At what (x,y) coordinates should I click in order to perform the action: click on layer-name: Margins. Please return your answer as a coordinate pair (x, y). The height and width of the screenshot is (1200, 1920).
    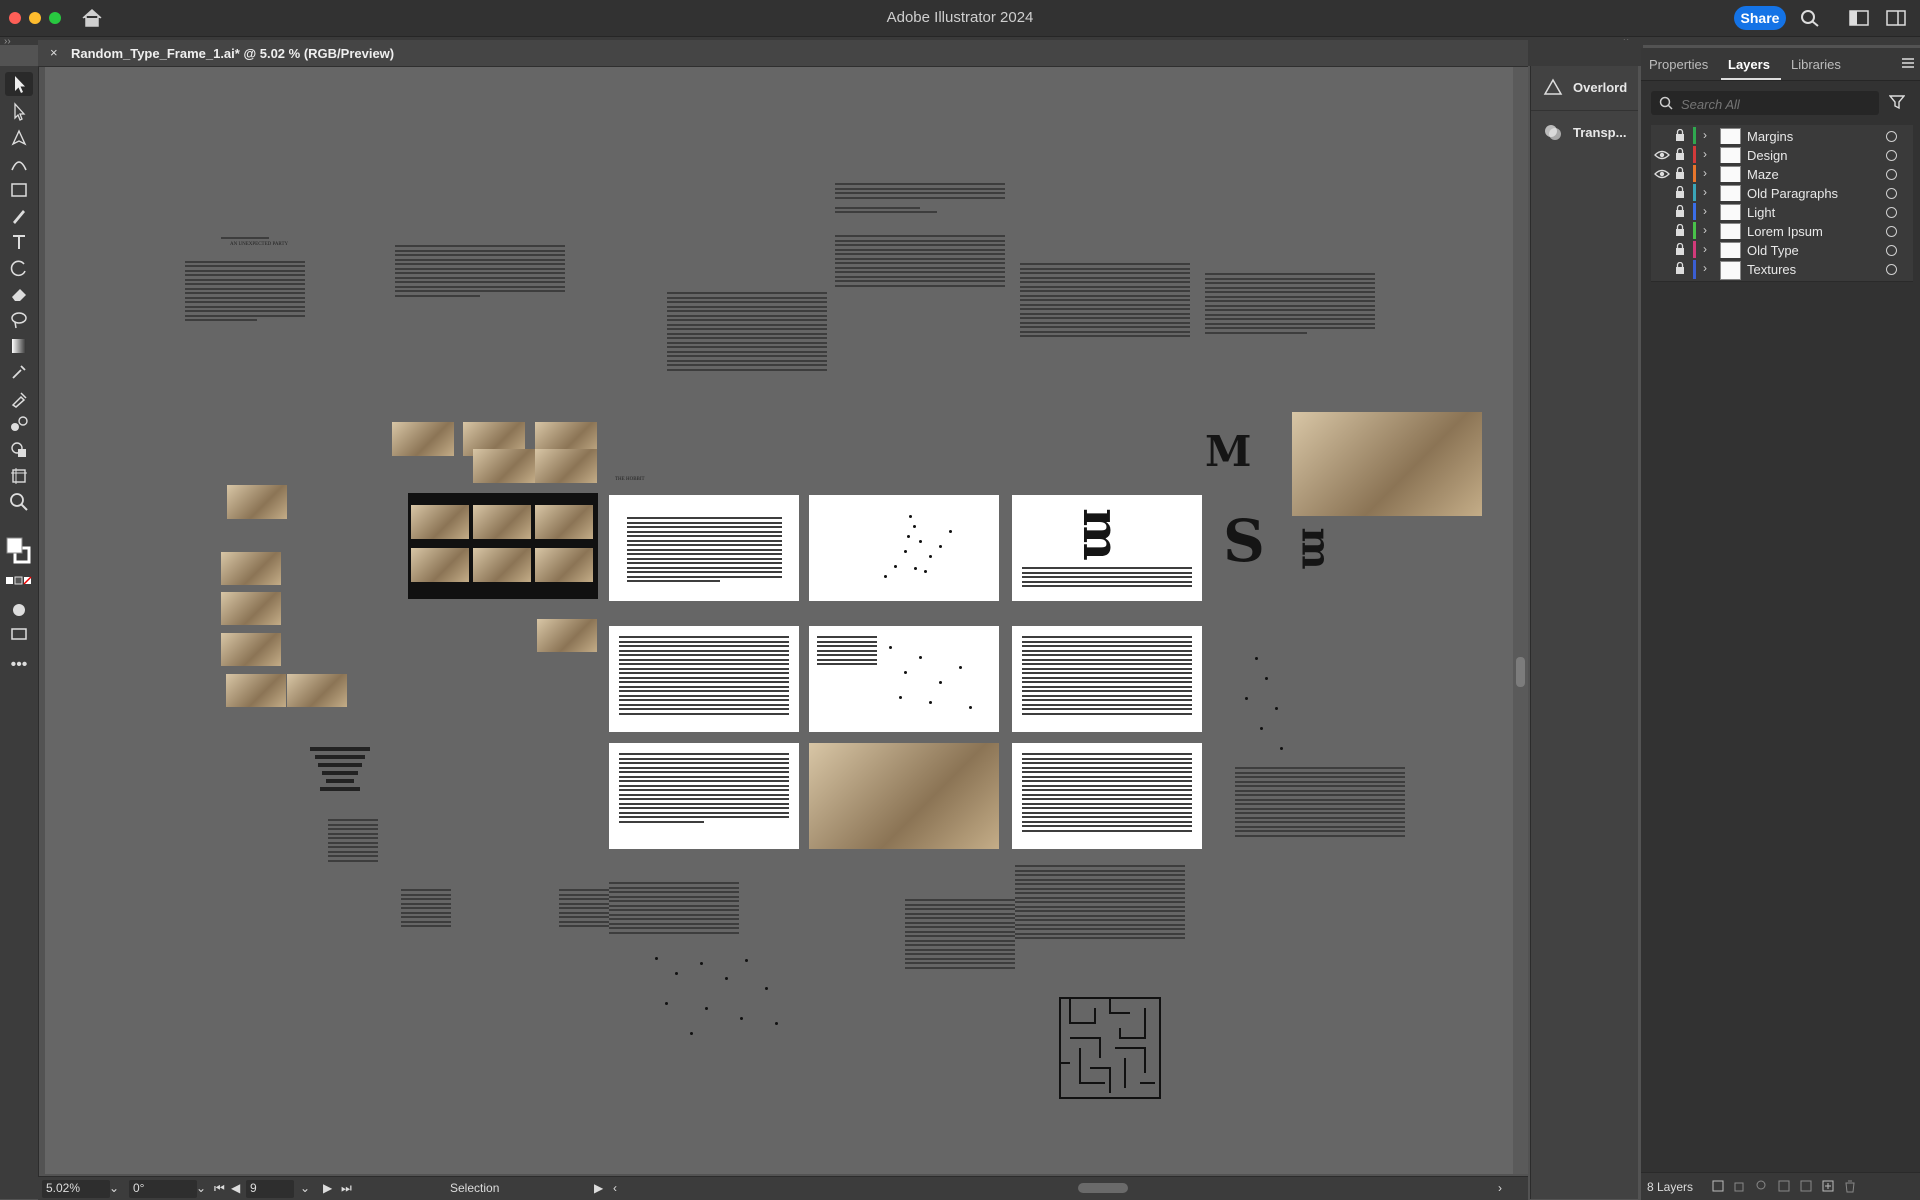
    Looking at the image, I should click on (1770, 136).